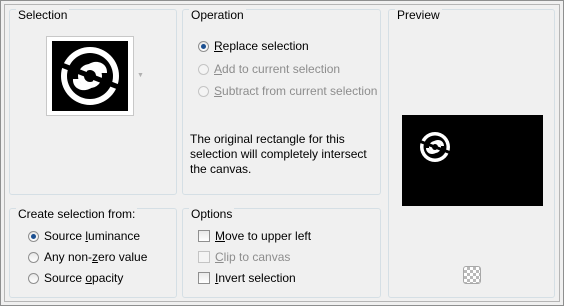 The image size is (564, 306). I want to click on radio-label: Source opacity, so click(84, 278).